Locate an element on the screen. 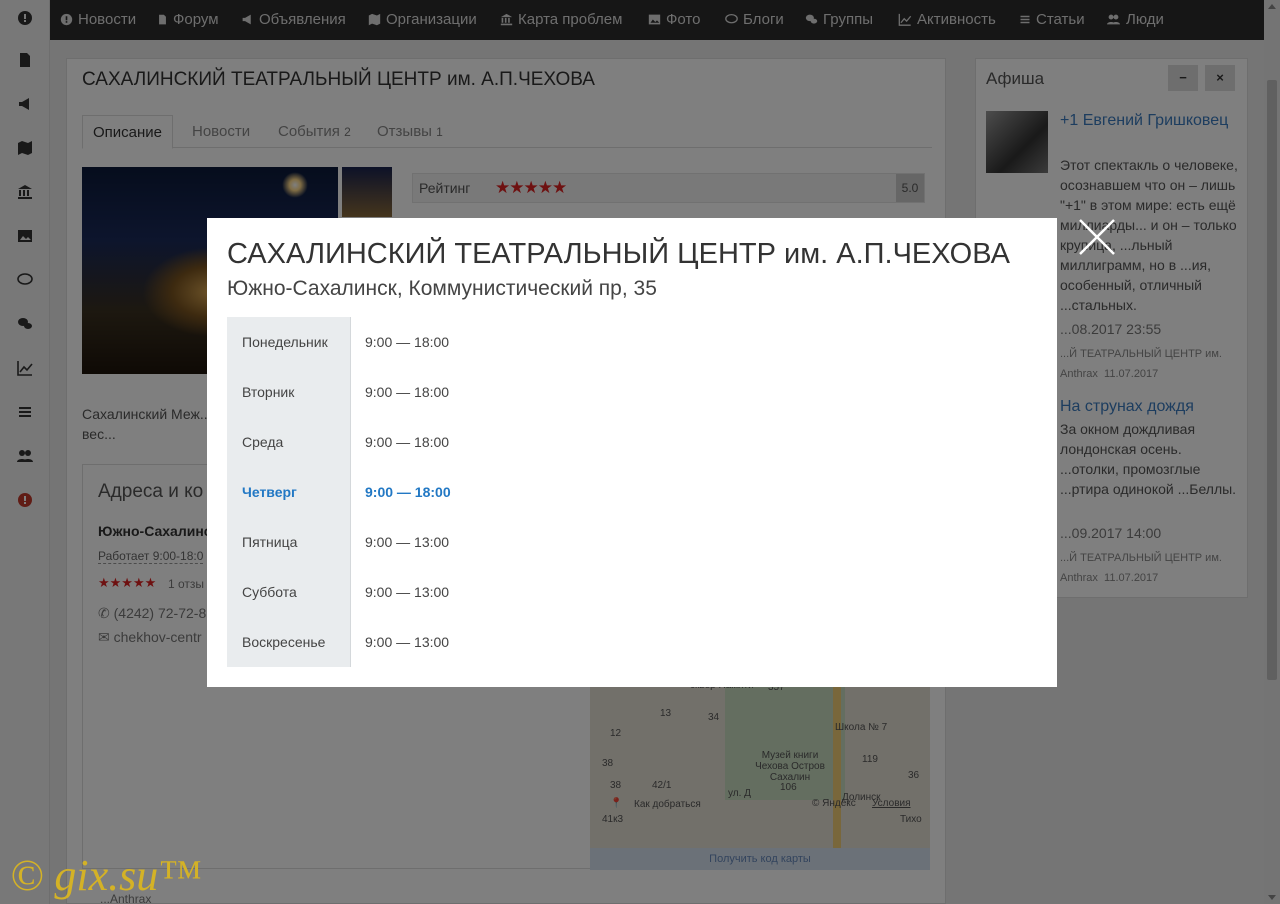  schedule-row: Четверг 9:00 — 18:00 is located at coordinates (407, 492).